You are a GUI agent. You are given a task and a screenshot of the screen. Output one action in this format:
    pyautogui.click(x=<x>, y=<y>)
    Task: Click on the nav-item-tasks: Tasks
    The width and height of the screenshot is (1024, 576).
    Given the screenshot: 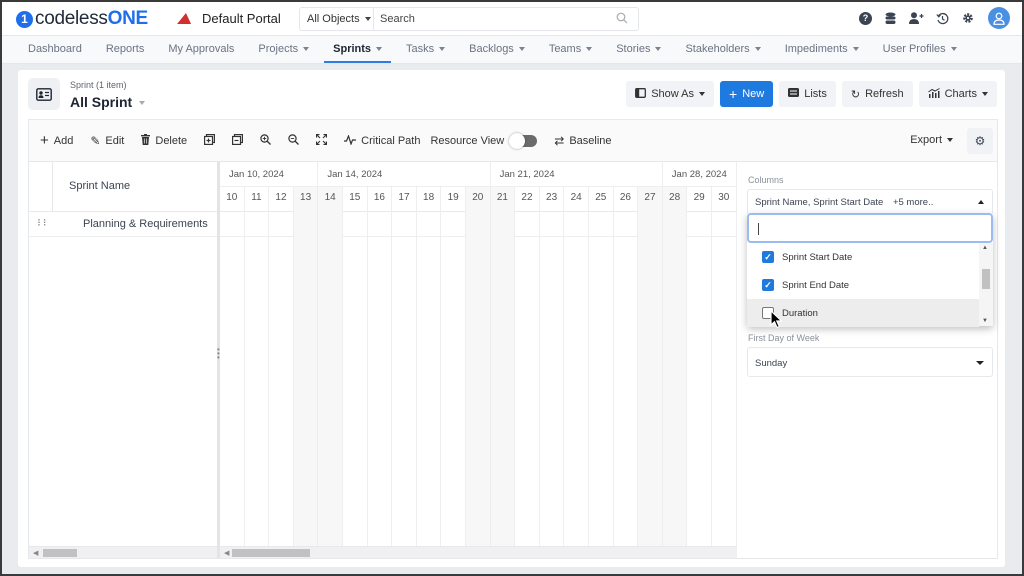 What is the action you would take?
    pyautogui.click(x=425, y=49)
    